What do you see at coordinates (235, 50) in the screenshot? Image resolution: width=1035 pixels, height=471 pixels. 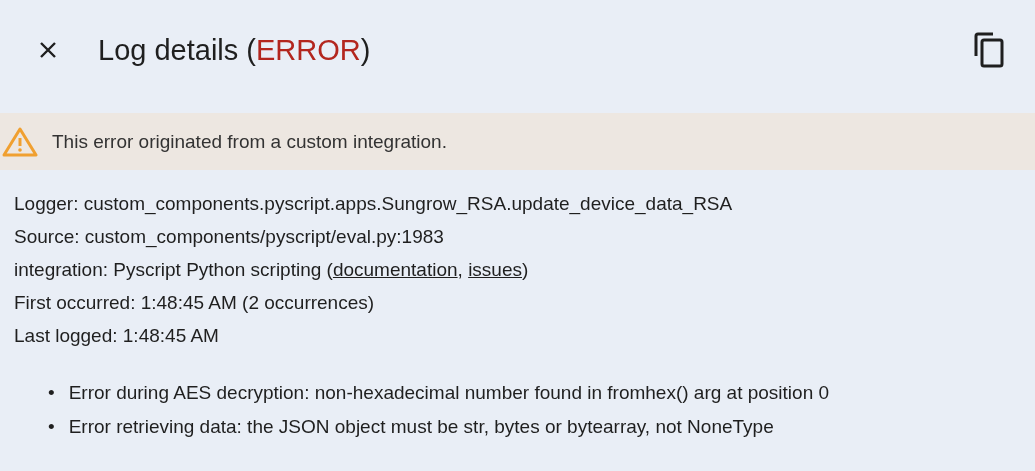 I see `dialog-title: Log details (ERROR)` at bounding box center [235, 50].